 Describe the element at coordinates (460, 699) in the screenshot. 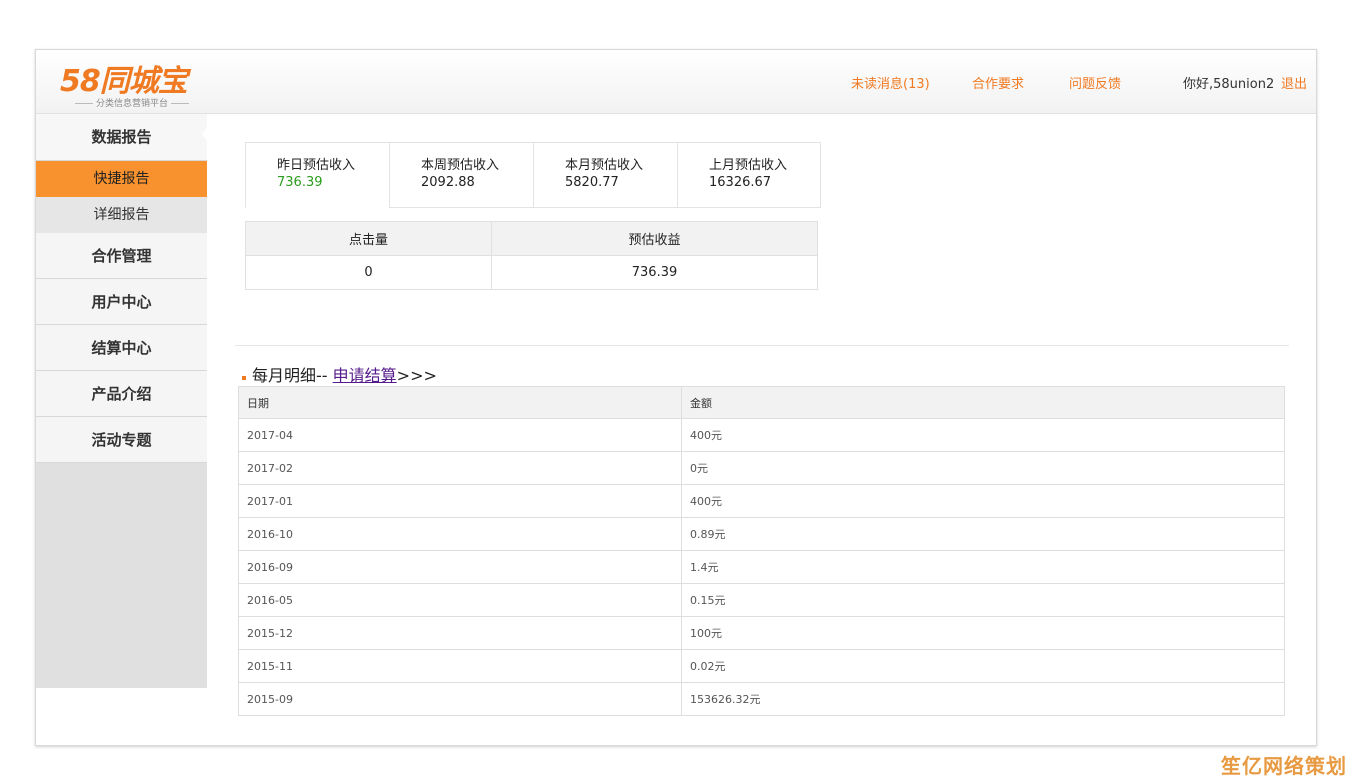

I see `row-date: 2015-09` at that location.